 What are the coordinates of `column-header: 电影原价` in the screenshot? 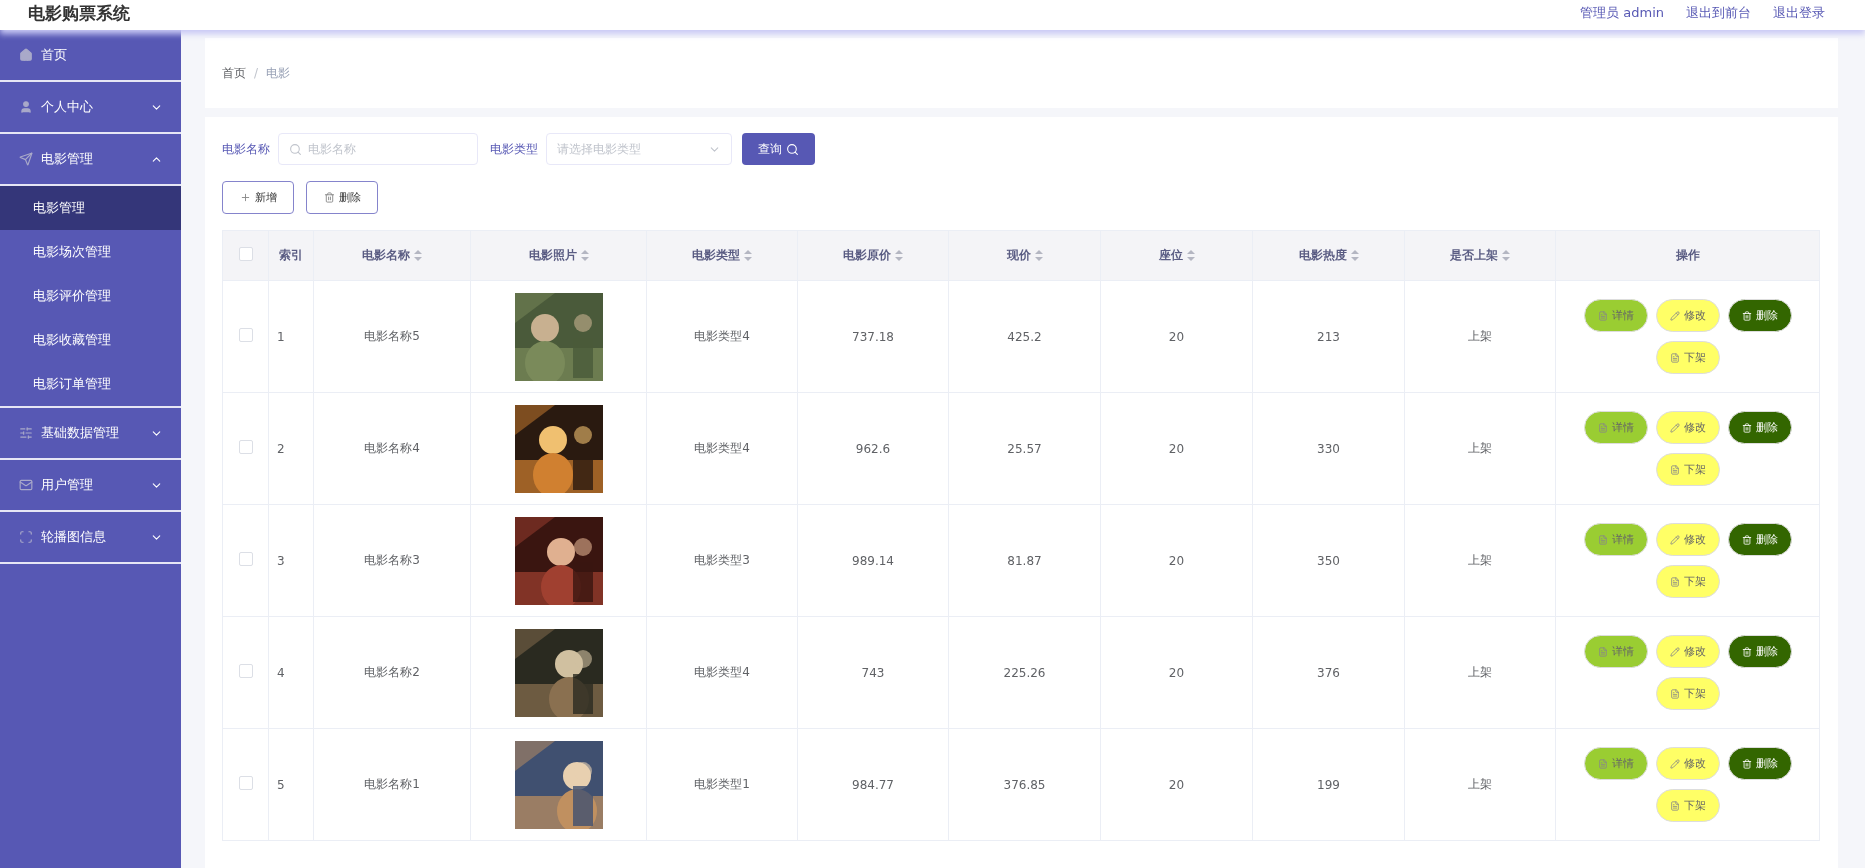 It's located at (873, 255).